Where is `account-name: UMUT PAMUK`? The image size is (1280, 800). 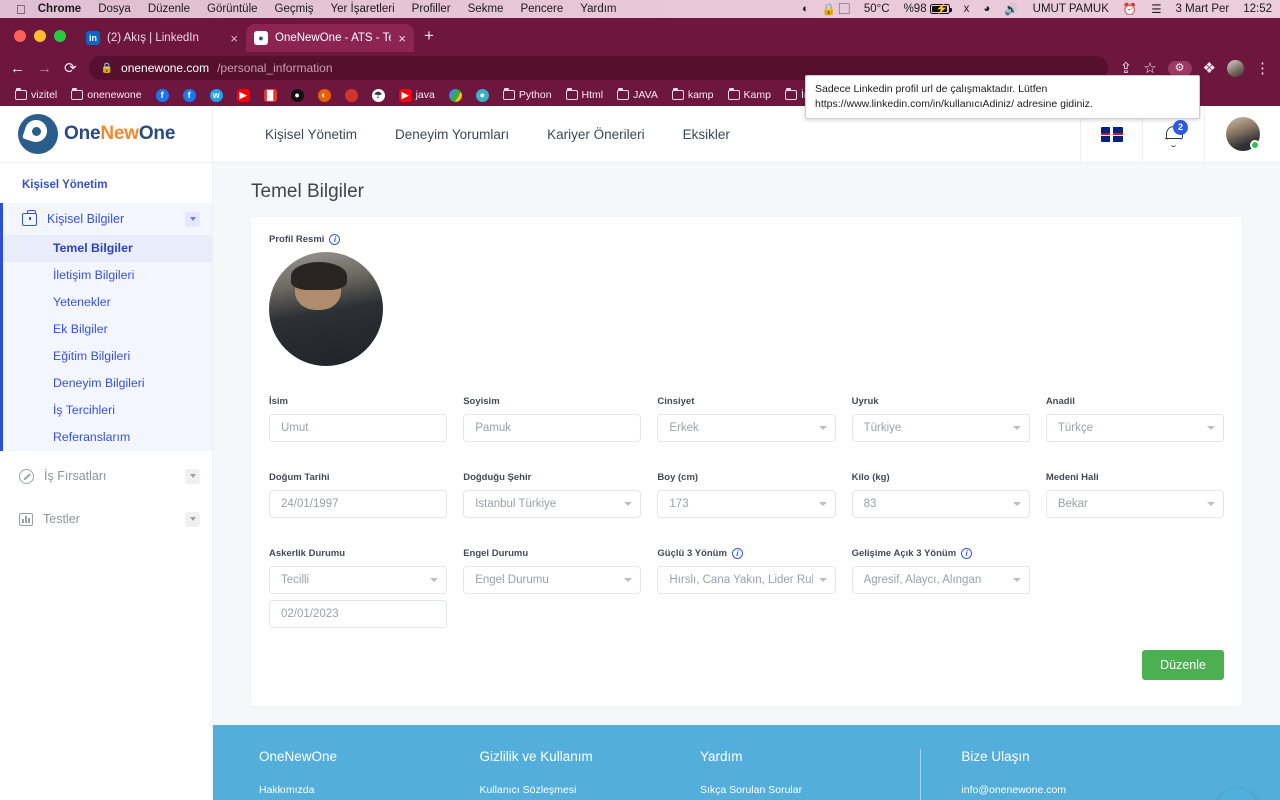
account-name: UMUT PAMUK is located at coordinates (1071, 9).